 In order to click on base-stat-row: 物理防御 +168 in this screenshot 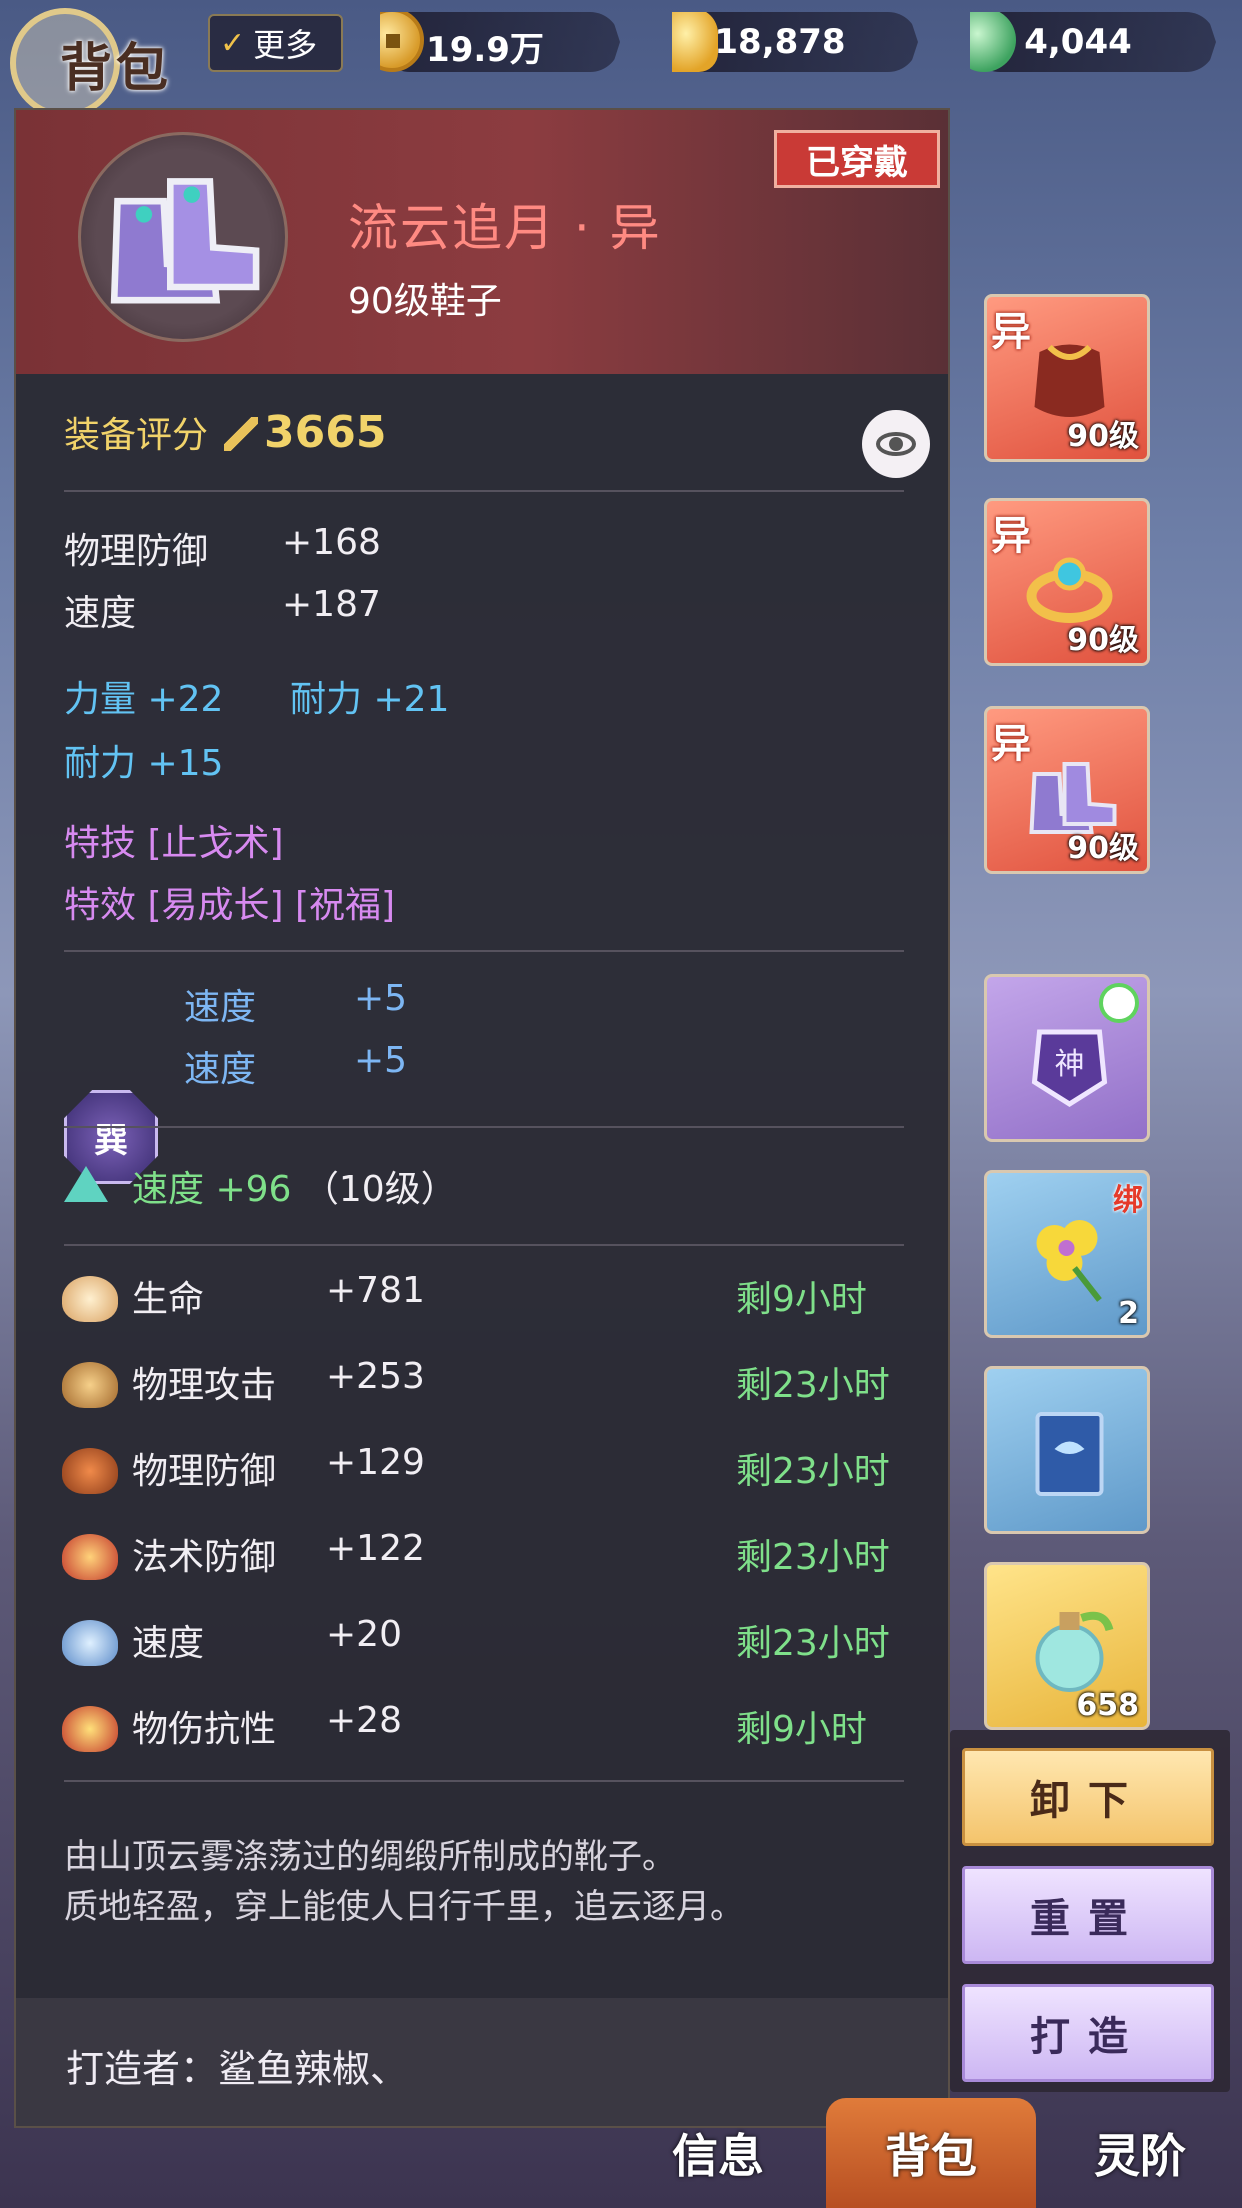, I will do `click(222, 548)`.